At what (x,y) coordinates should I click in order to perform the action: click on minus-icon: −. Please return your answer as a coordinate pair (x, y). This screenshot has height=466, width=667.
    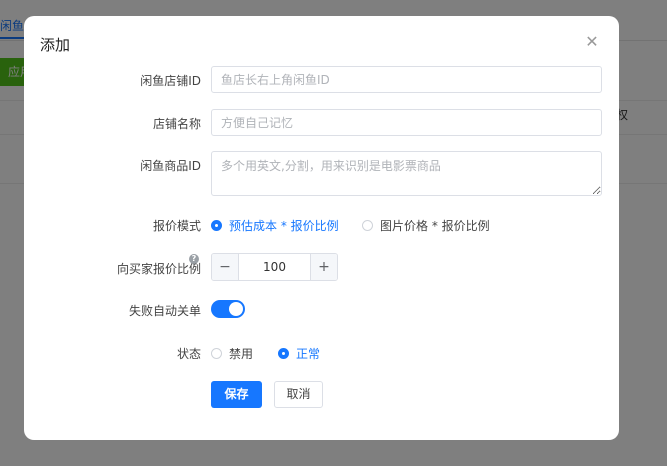
    Looking at the image, I should click on (225, 267).